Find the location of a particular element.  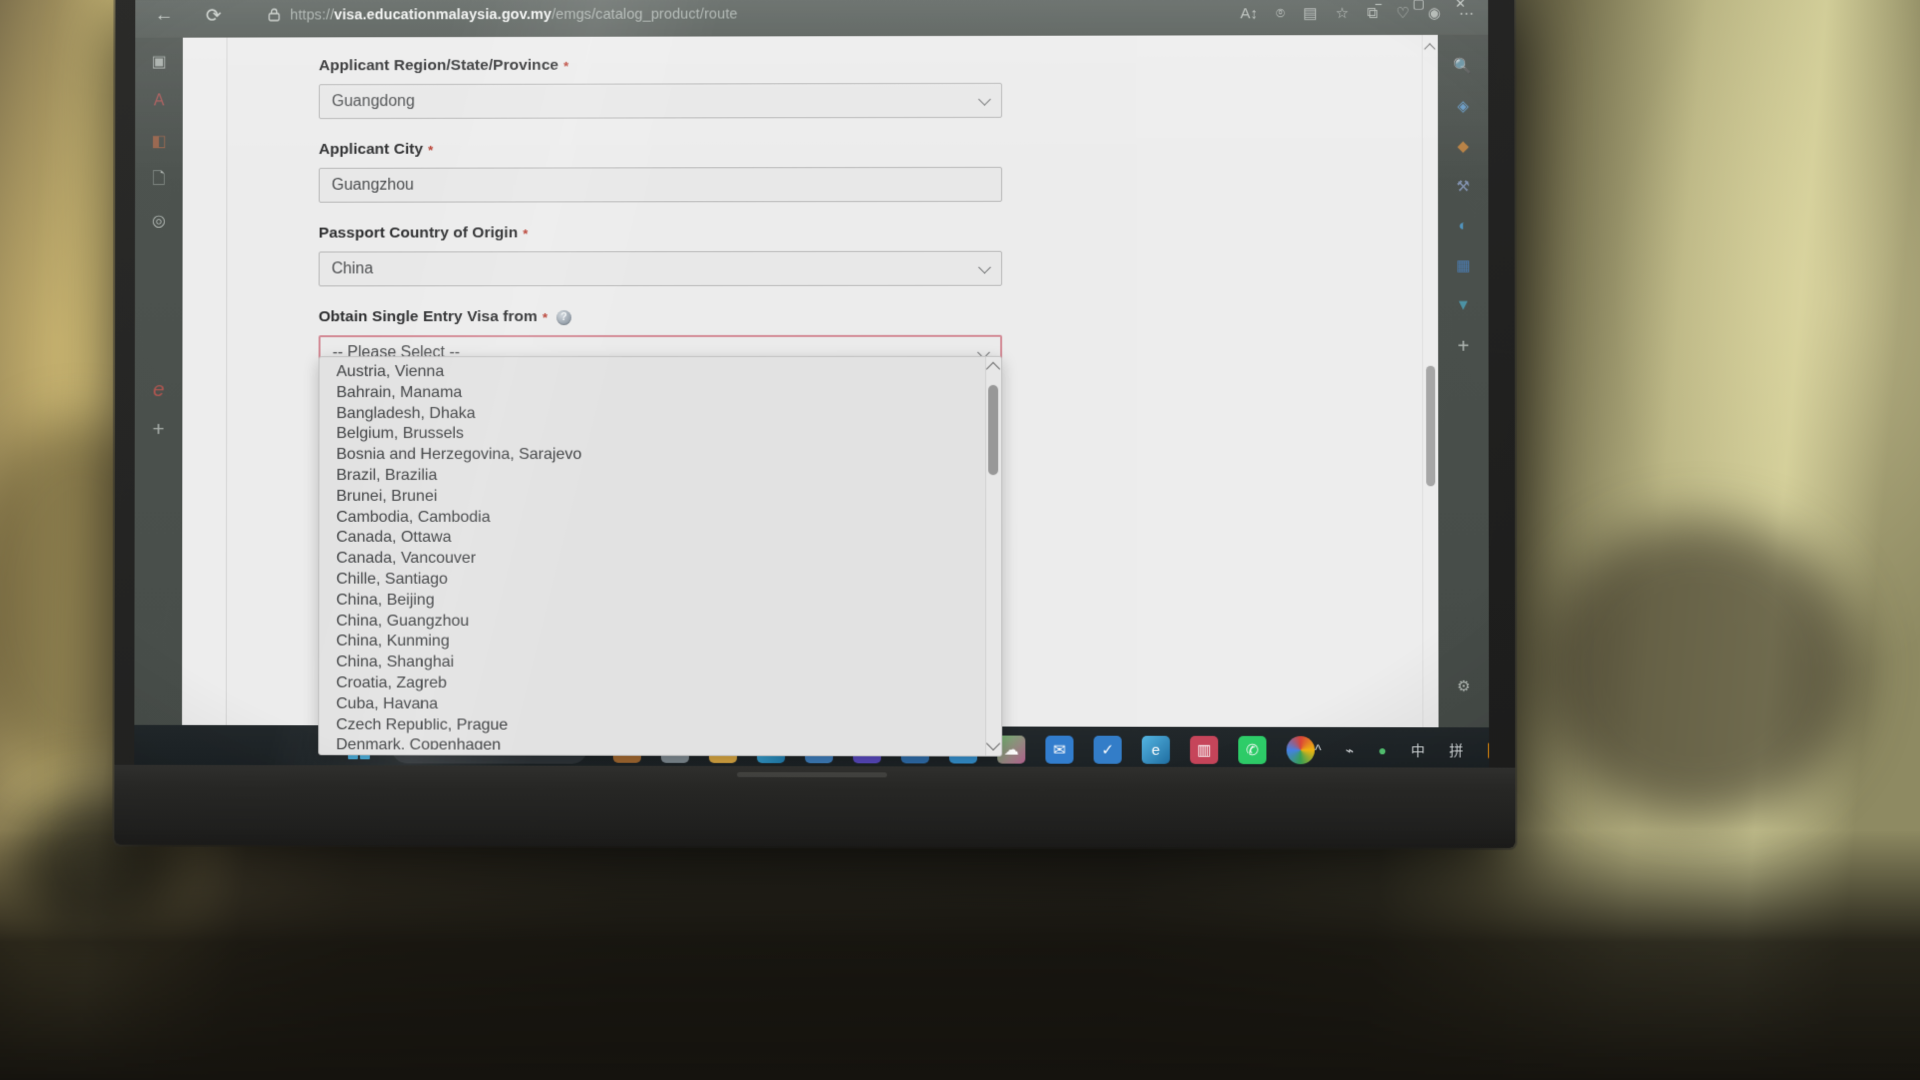

page-scrollbar is located at coordinates (1430, 404).